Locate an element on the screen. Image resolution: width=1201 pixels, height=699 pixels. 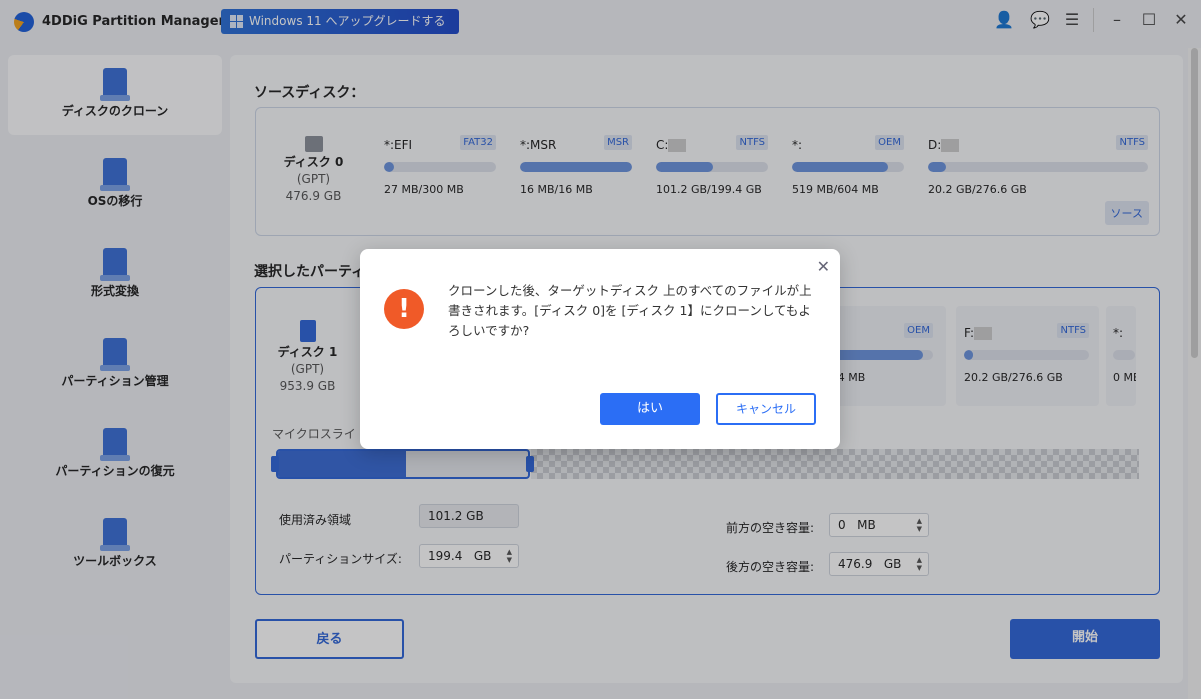
yes-button: はい is located at coordinates (650, 409).